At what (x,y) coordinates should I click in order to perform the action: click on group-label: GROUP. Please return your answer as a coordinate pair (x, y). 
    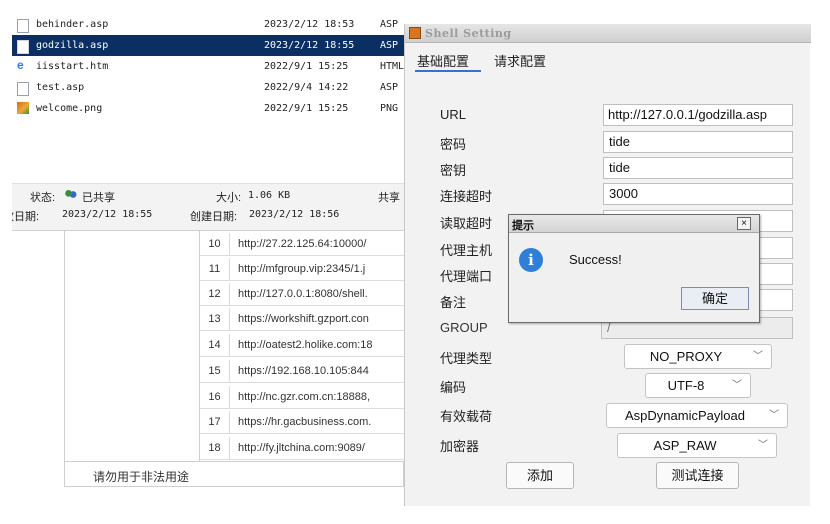
    Looking at the image, I should click on (464, 327).